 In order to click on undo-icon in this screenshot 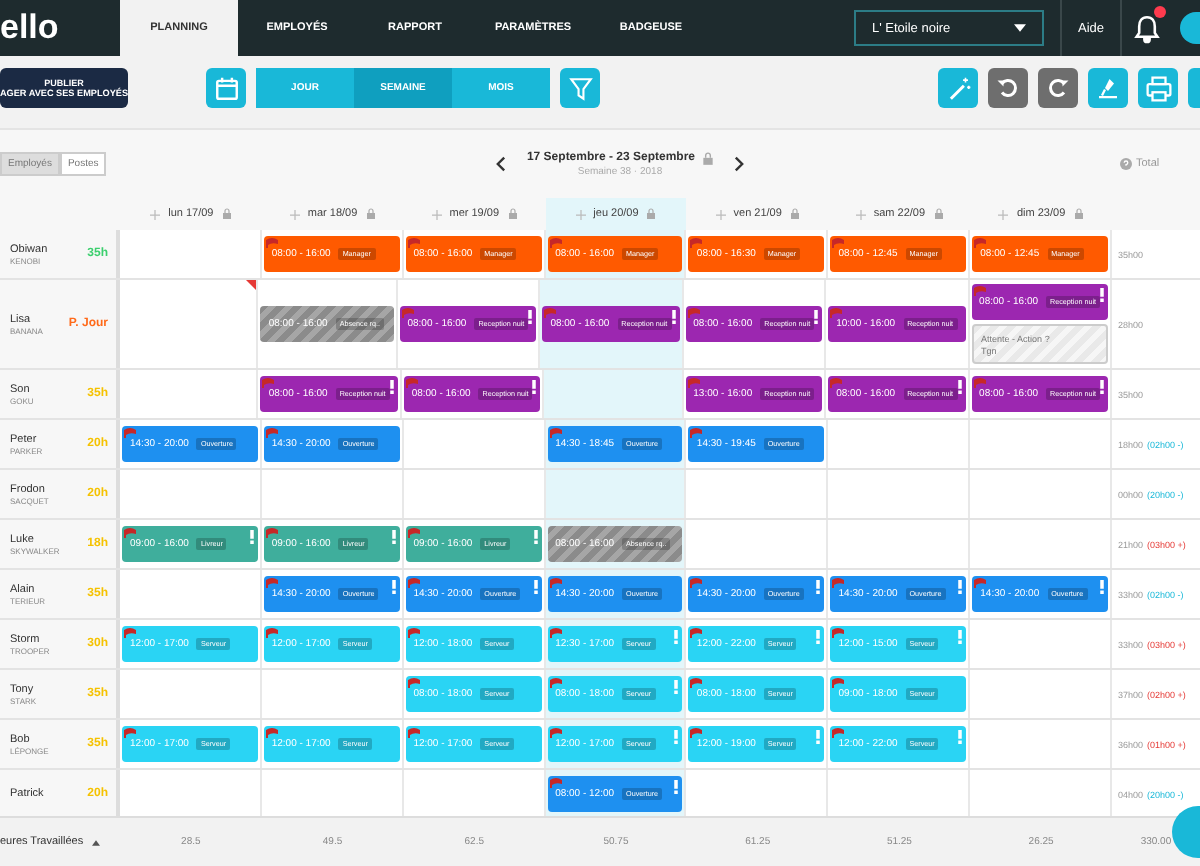, I will do `click(1008, 88)`.